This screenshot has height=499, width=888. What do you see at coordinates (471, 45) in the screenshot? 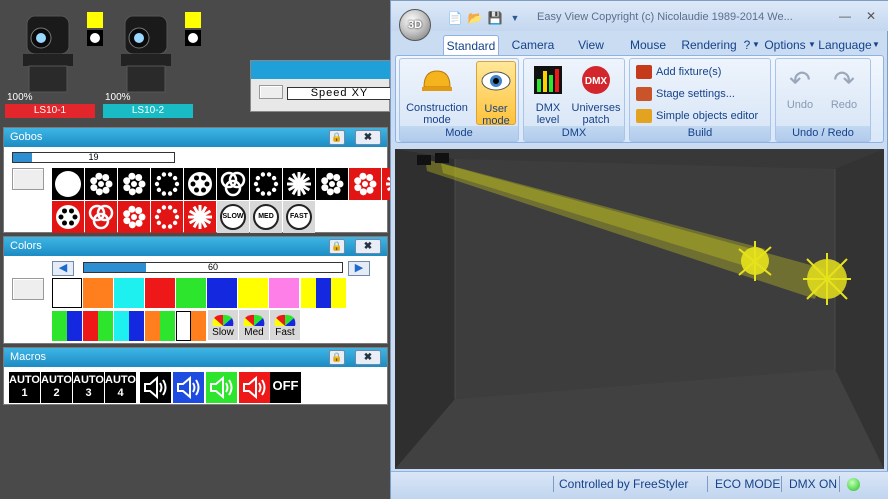
I see `tab-standard: Standard t` at bounding box center [471, 45].